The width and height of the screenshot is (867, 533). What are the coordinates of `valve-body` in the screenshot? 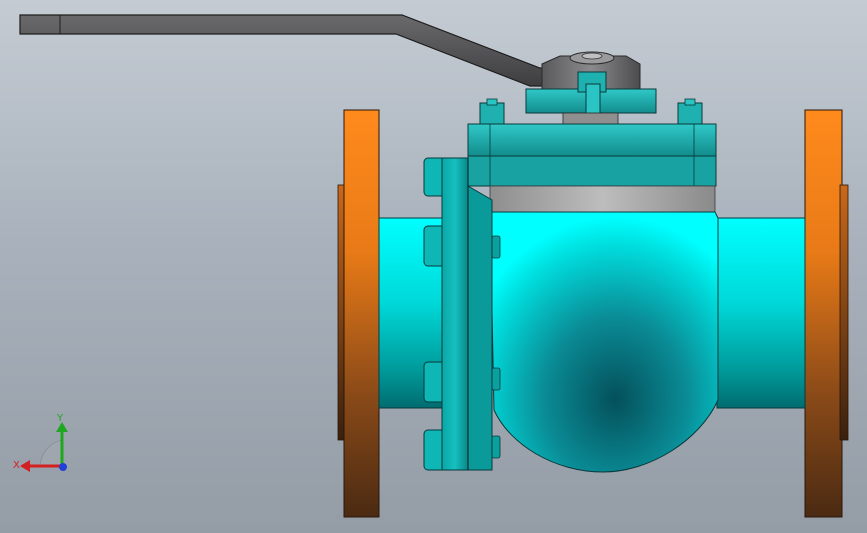 It's located at (604, 342).